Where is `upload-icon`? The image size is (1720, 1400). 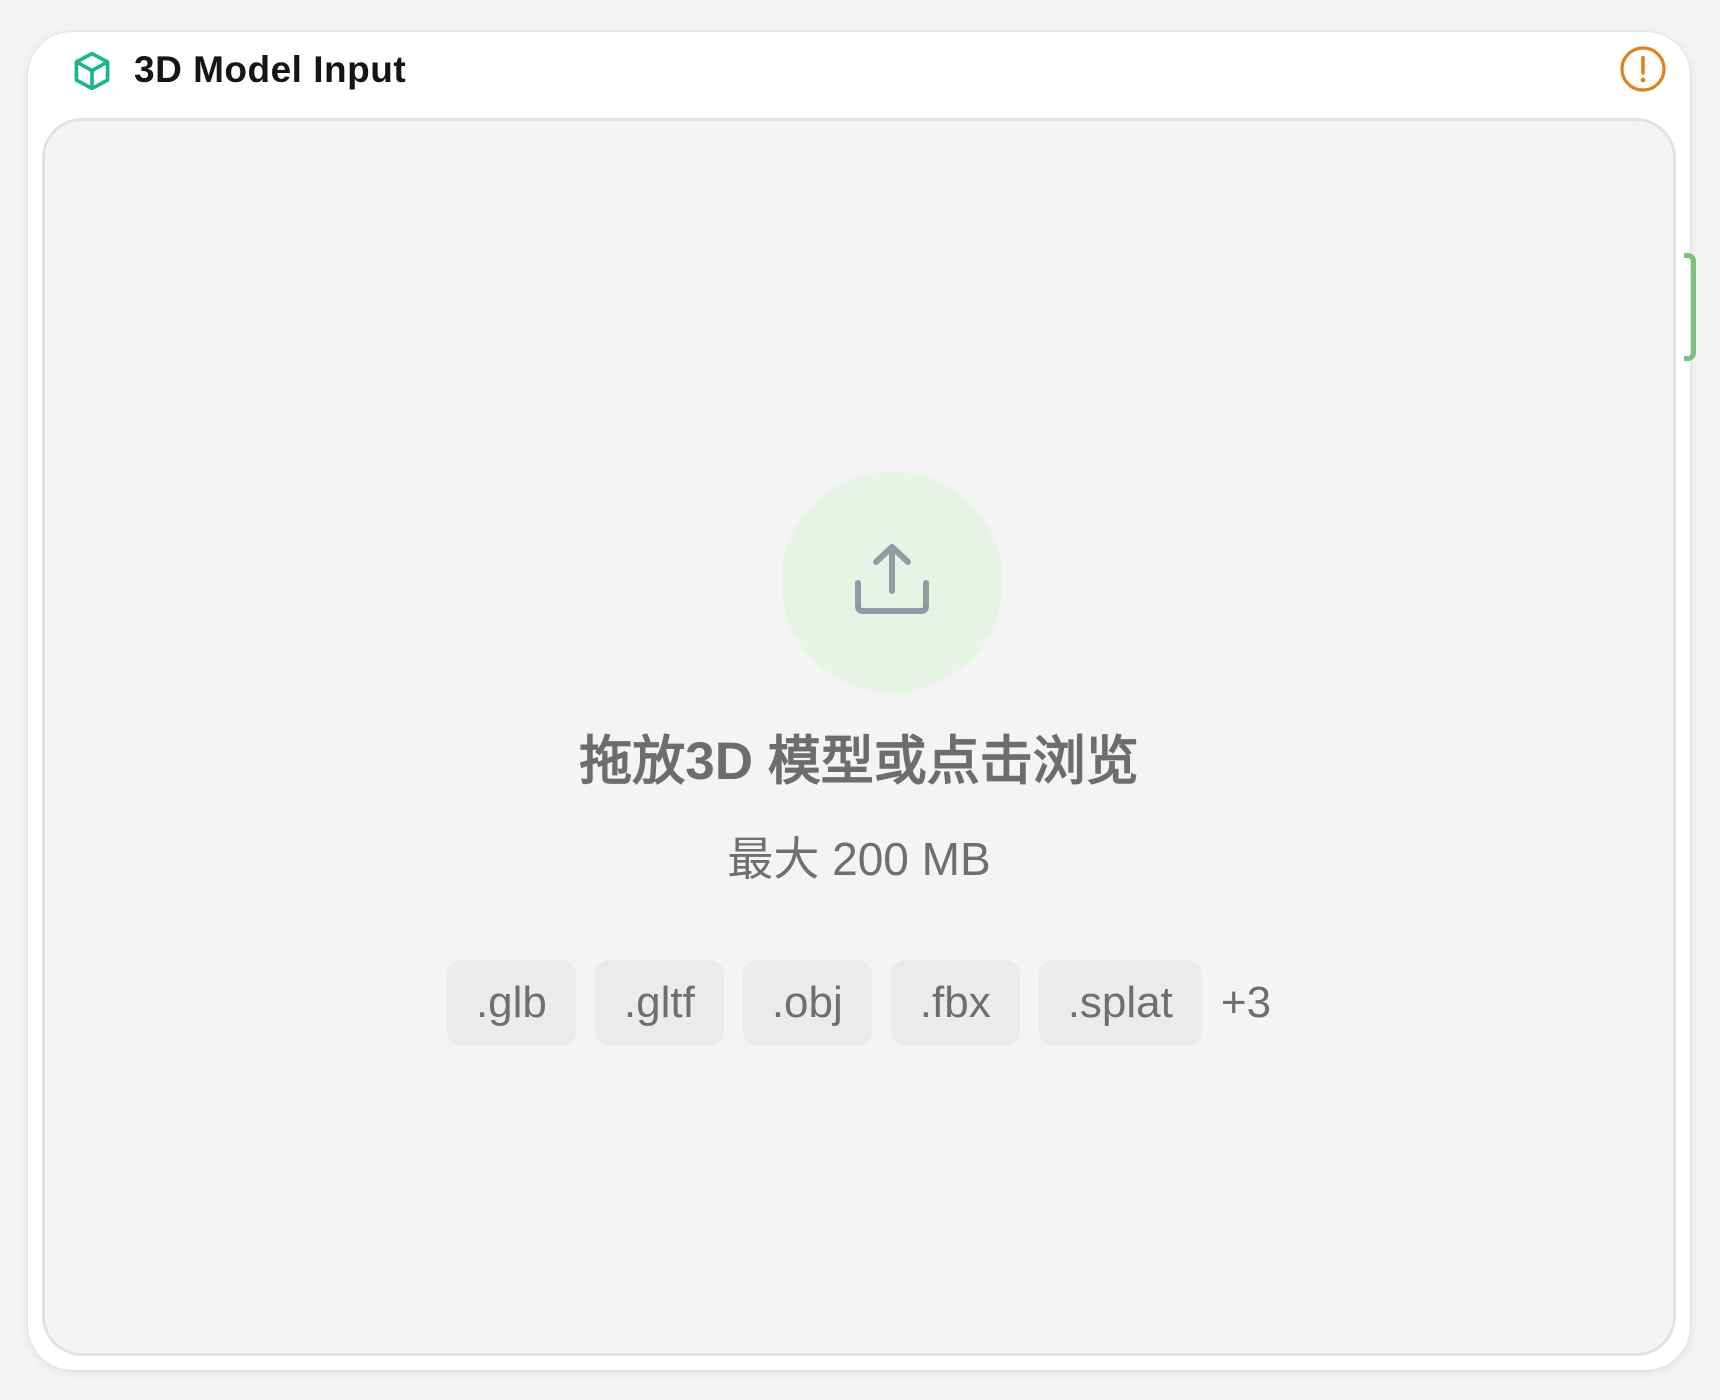
upload-icon is located at coordinates (892, 579).